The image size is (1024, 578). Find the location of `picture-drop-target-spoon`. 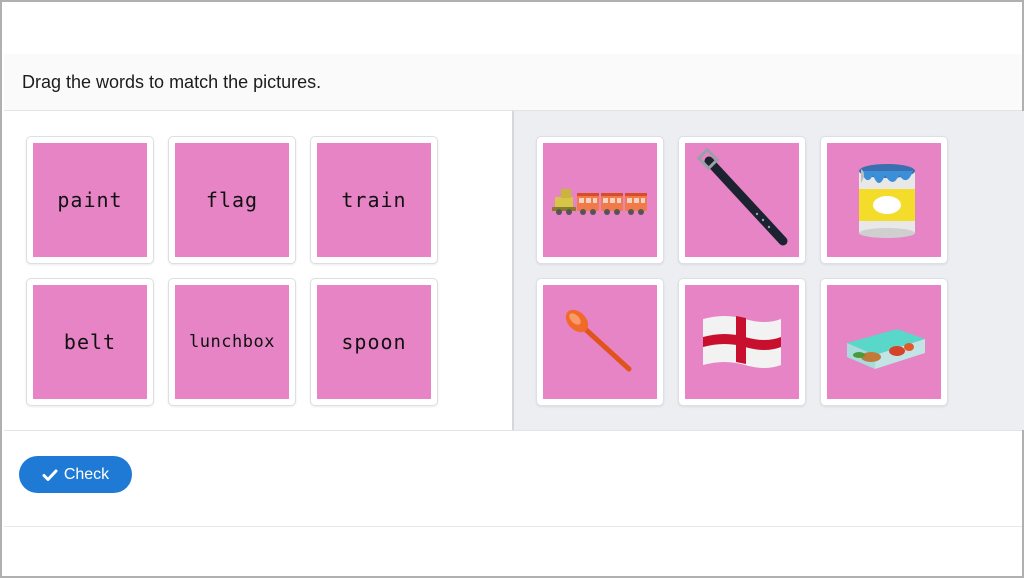

picture-drop-target-spoon is located at coordinates (600, 342).